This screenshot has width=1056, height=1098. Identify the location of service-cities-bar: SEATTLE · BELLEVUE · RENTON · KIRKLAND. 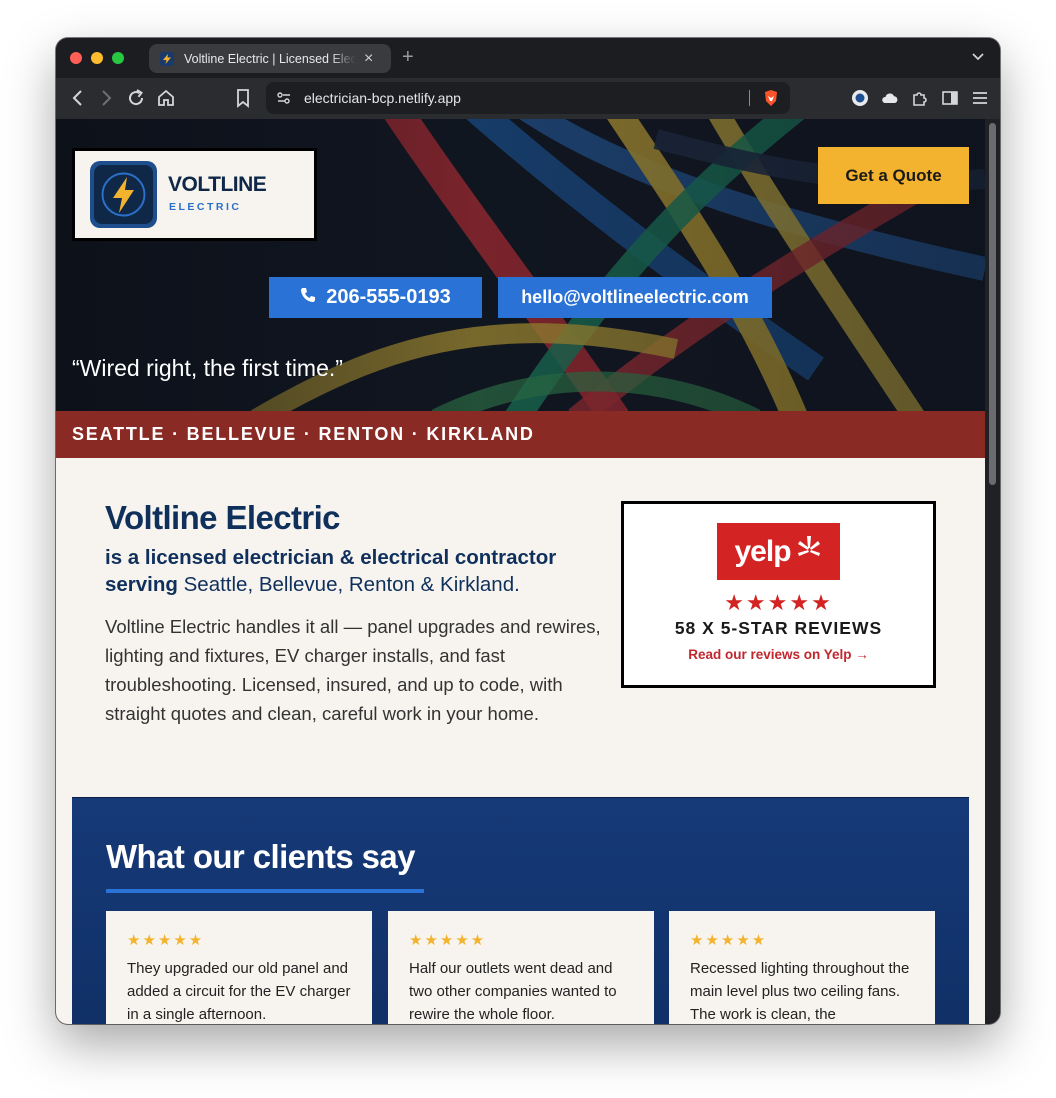
(520, 434).